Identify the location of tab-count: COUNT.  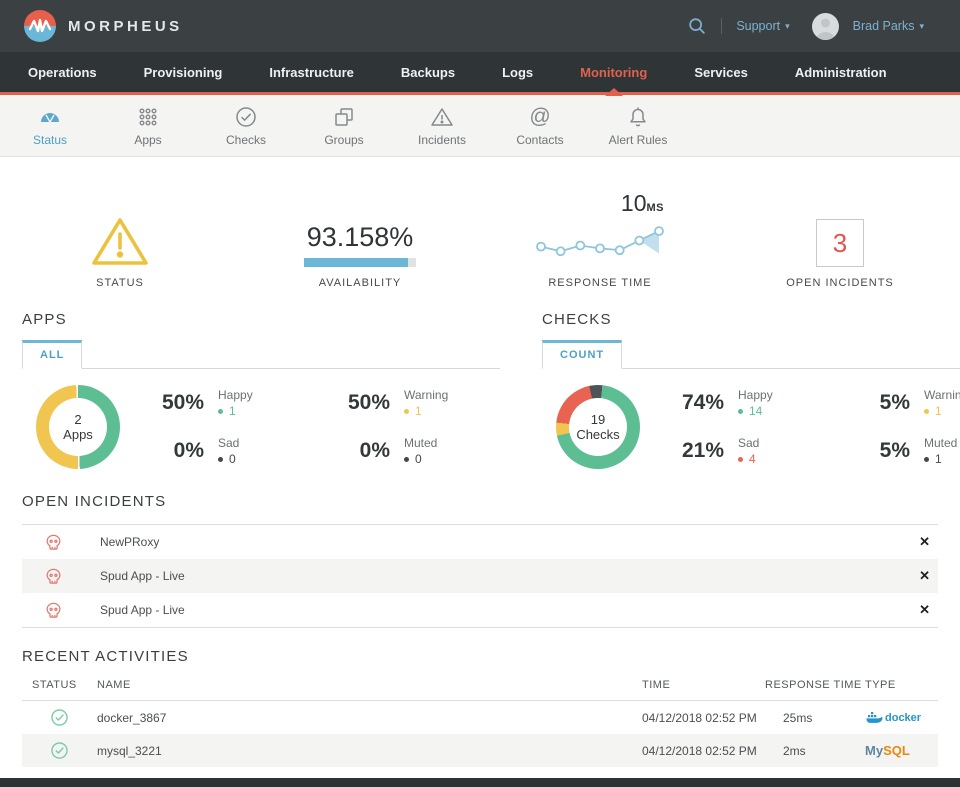
(582, 354).